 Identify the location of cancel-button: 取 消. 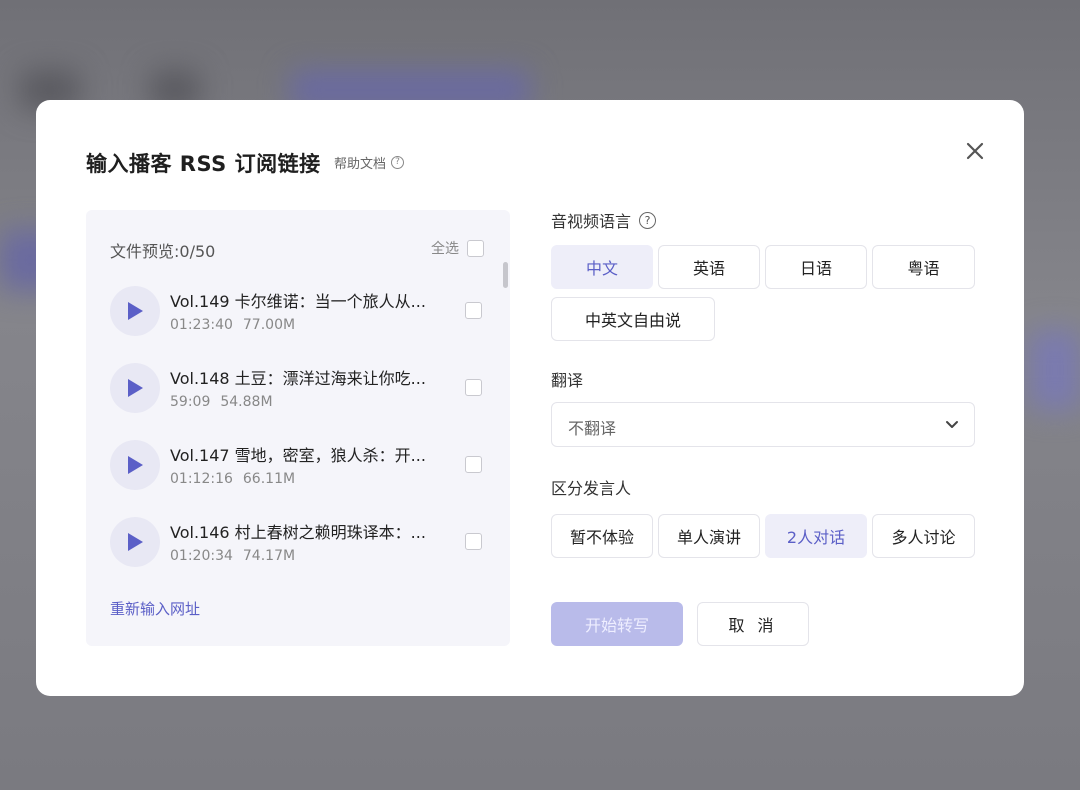
(753, 624).